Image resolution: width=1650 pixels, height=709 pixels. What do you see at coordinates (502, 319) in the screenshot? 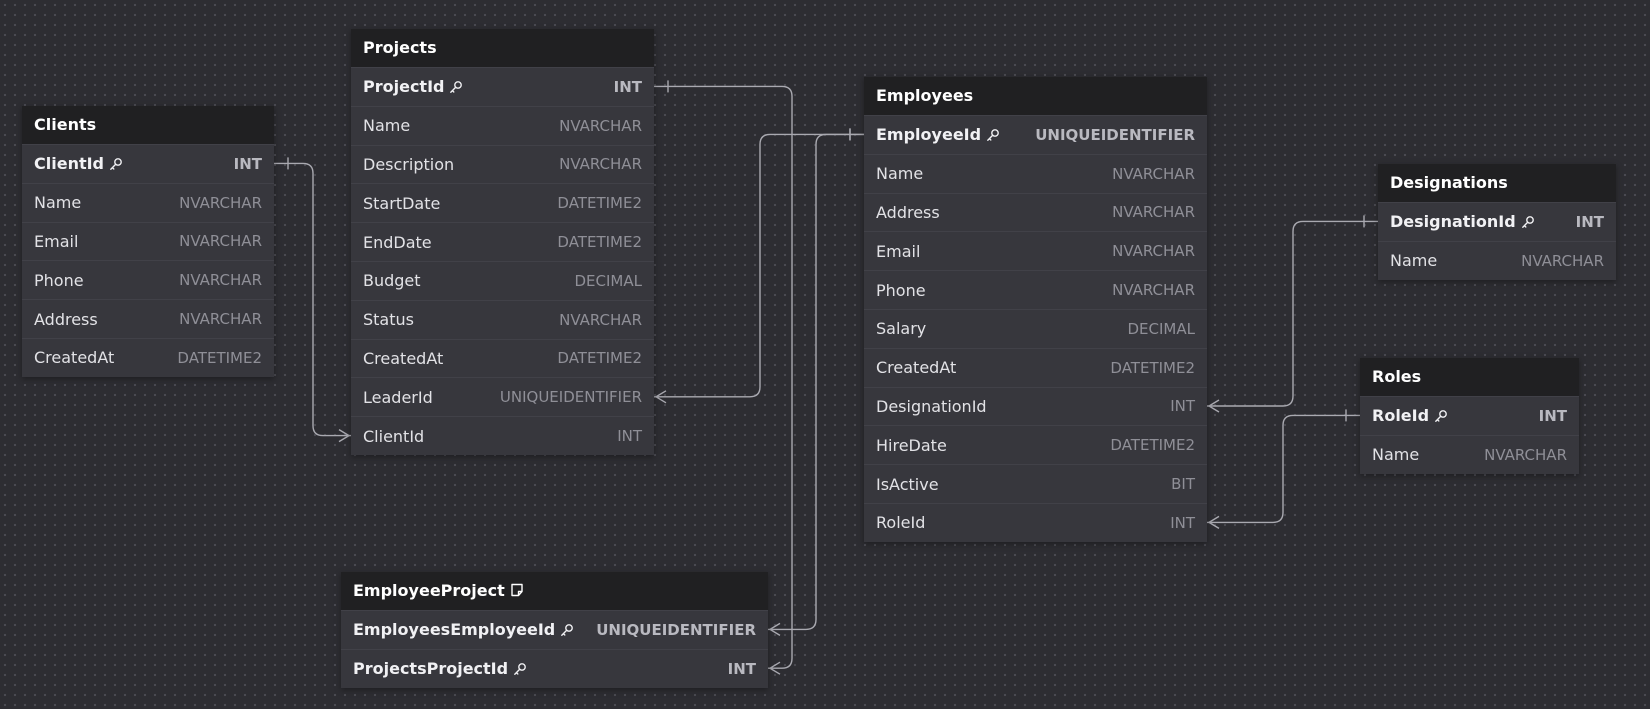
I see `column-row-status: Status NVARCHAR` at bounding box center [502, 319].